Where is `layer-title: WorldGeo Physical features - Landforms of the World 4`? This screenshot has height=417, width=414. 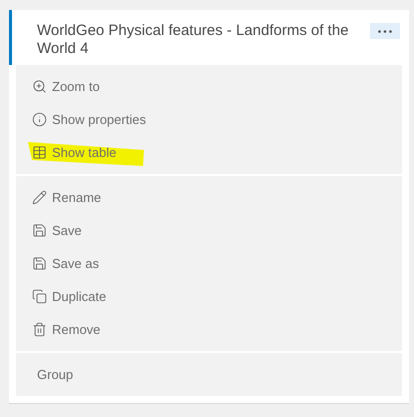
layer-title: WorldGeo Physical features - Landforms of the World 4 is located at coordinates (193, 40).